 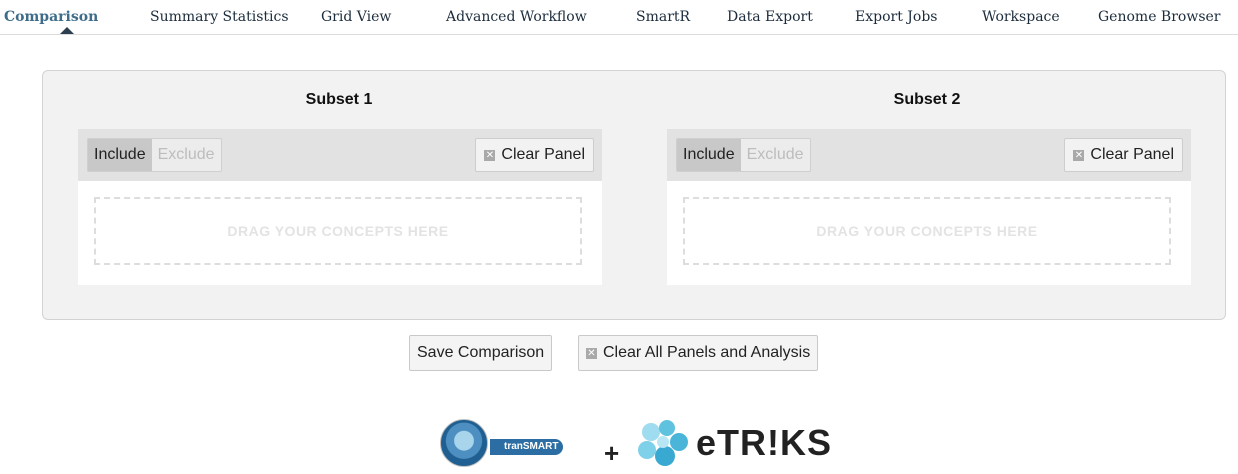 I want to click on tab-data-export: Data Export, so click(x=770, y=17).